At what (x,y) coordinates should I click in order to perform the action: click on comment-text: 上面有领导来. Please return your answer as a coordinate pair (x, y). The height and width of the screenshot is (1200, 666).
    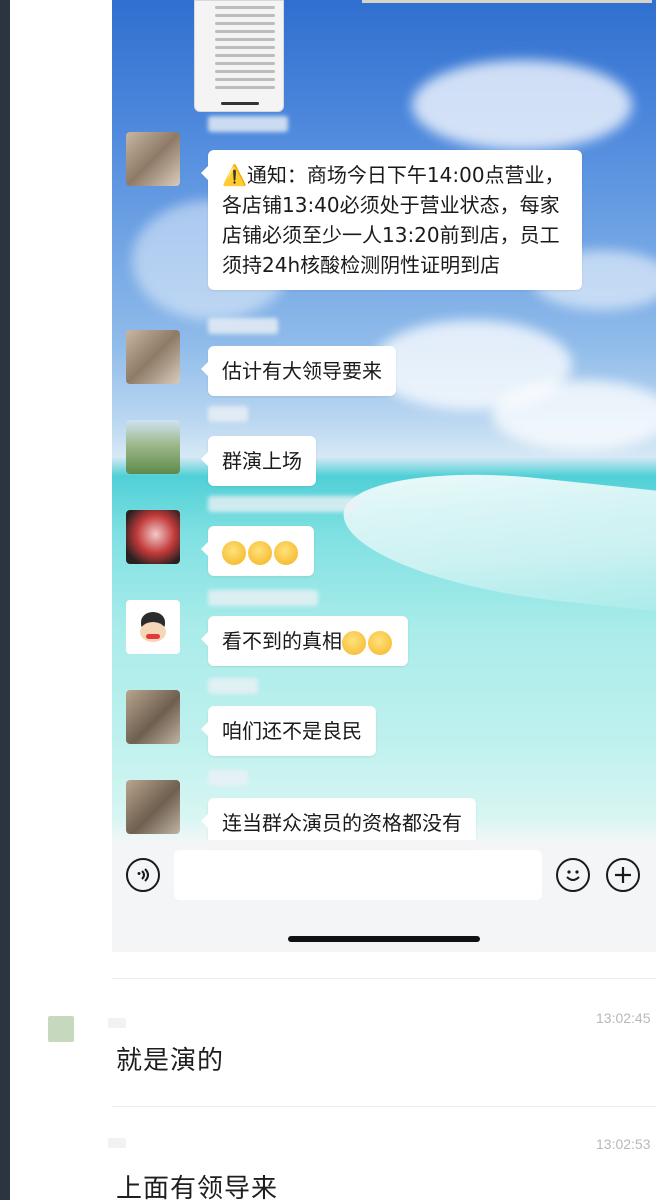
    Looking at the image, I should click on (197, 1187).